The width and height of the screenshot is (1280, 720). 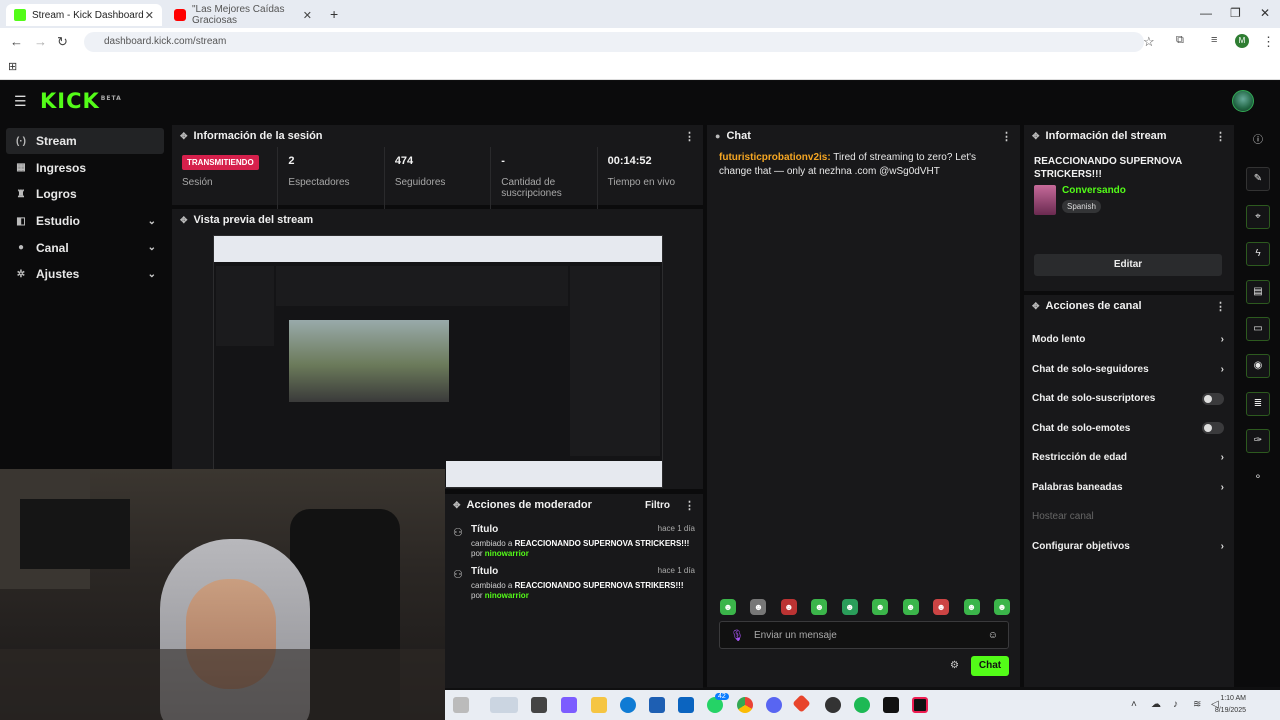 What do you see at coordinates (1129, 340) in the screenshot?
I see `action-slow-mode: Modo lento ›` at bounding box center [1129, 340].